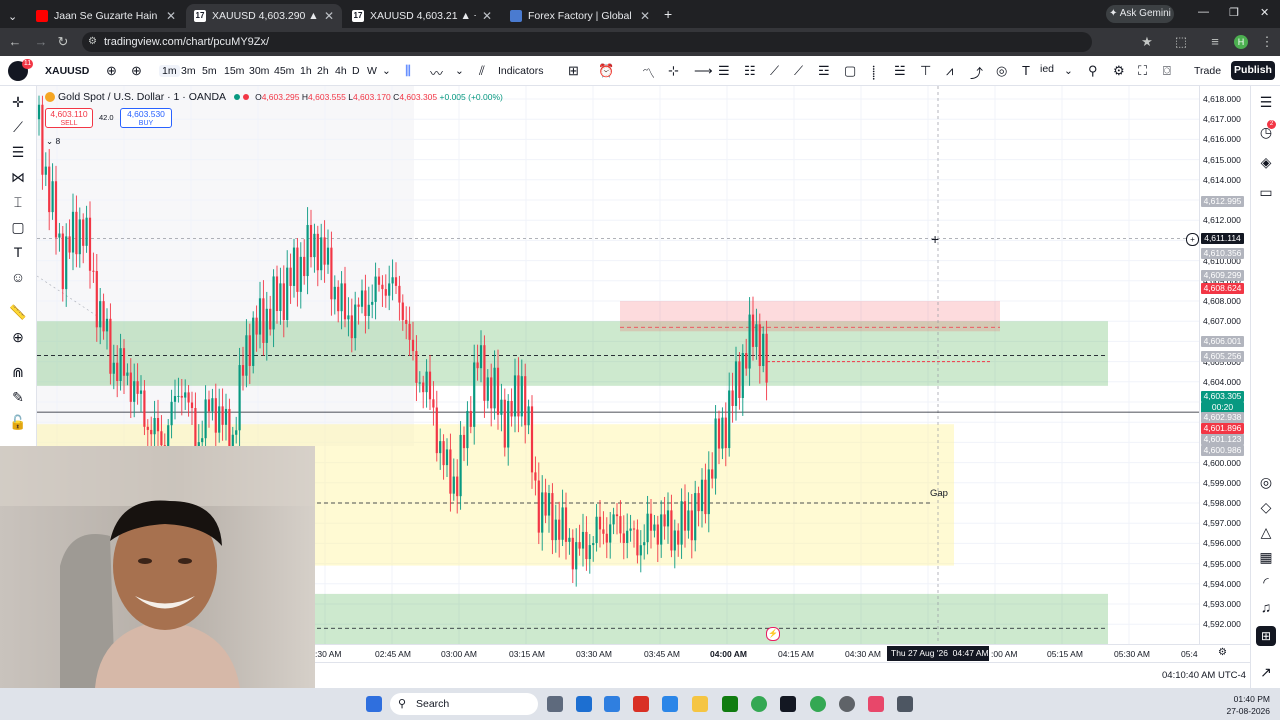  What do you see at coordinates (386, 71) in the screenshot?
I see `timeframe-dropdown-icon: ⌄` at bounding box center [386, 71].